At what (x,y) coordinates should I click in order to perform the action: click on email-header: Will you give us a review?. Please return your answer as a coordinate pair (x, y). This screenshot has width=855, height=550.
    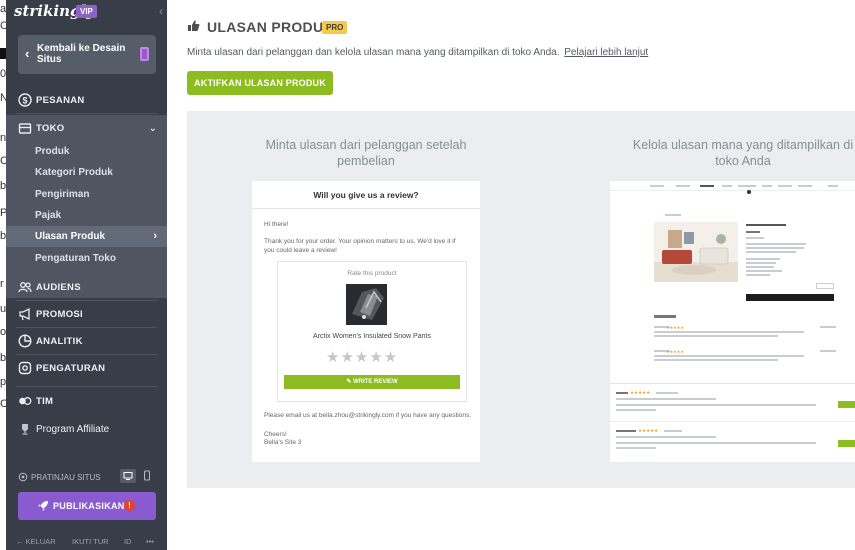
    Looking at the image, I should click on (366, 195).